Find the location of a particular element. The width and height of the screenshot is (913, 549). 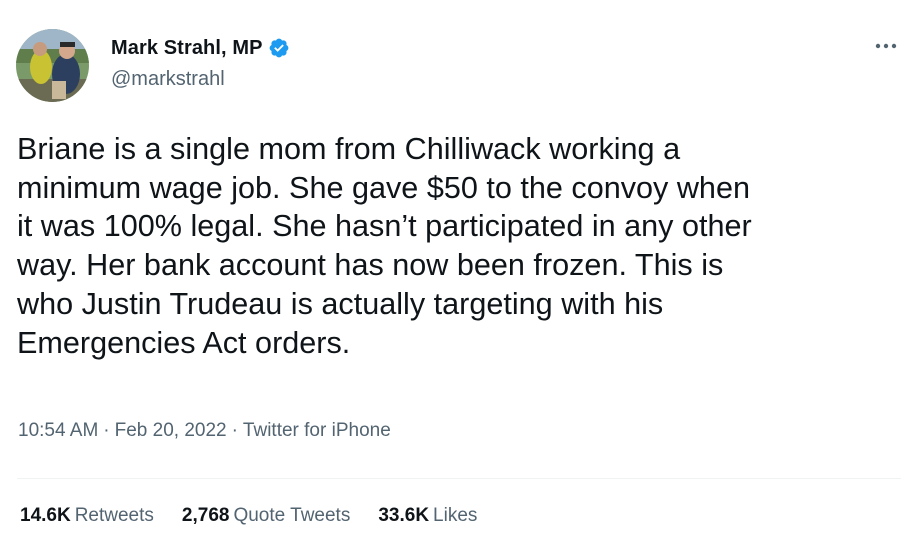

quote-tweets-count: 2,768 is located at coordinates (205, 515).